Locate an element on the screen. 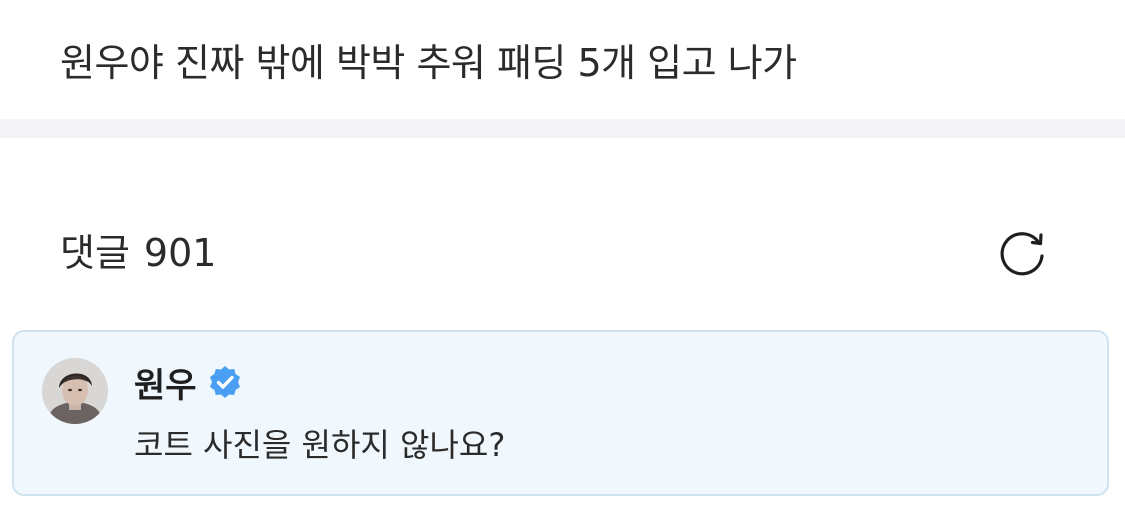 Image resolution: width=1125 pixels, height=526 pixels. verified-badge-icon is located at coordinates (225, 382).